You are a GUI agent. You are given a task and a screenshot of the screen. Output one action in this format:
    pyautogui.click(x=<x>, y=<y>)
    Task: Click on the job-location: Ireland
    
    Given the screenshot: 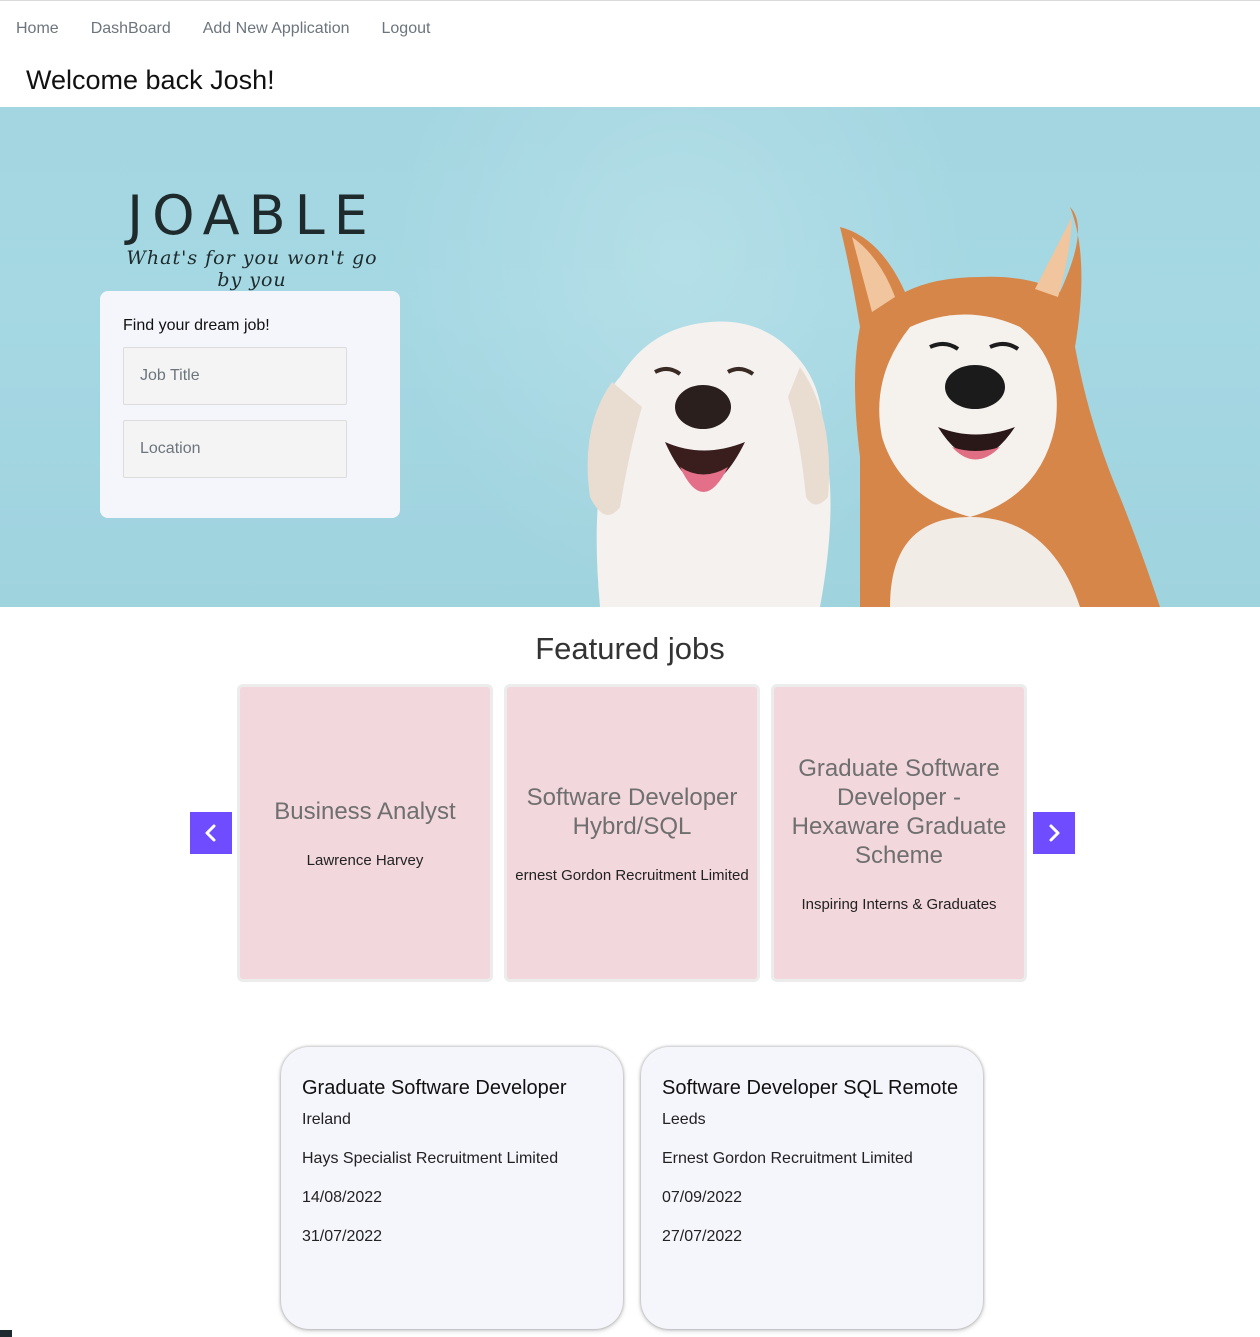 What is the action you would take?
    pyautogui.click(x=326, y=1119)
    